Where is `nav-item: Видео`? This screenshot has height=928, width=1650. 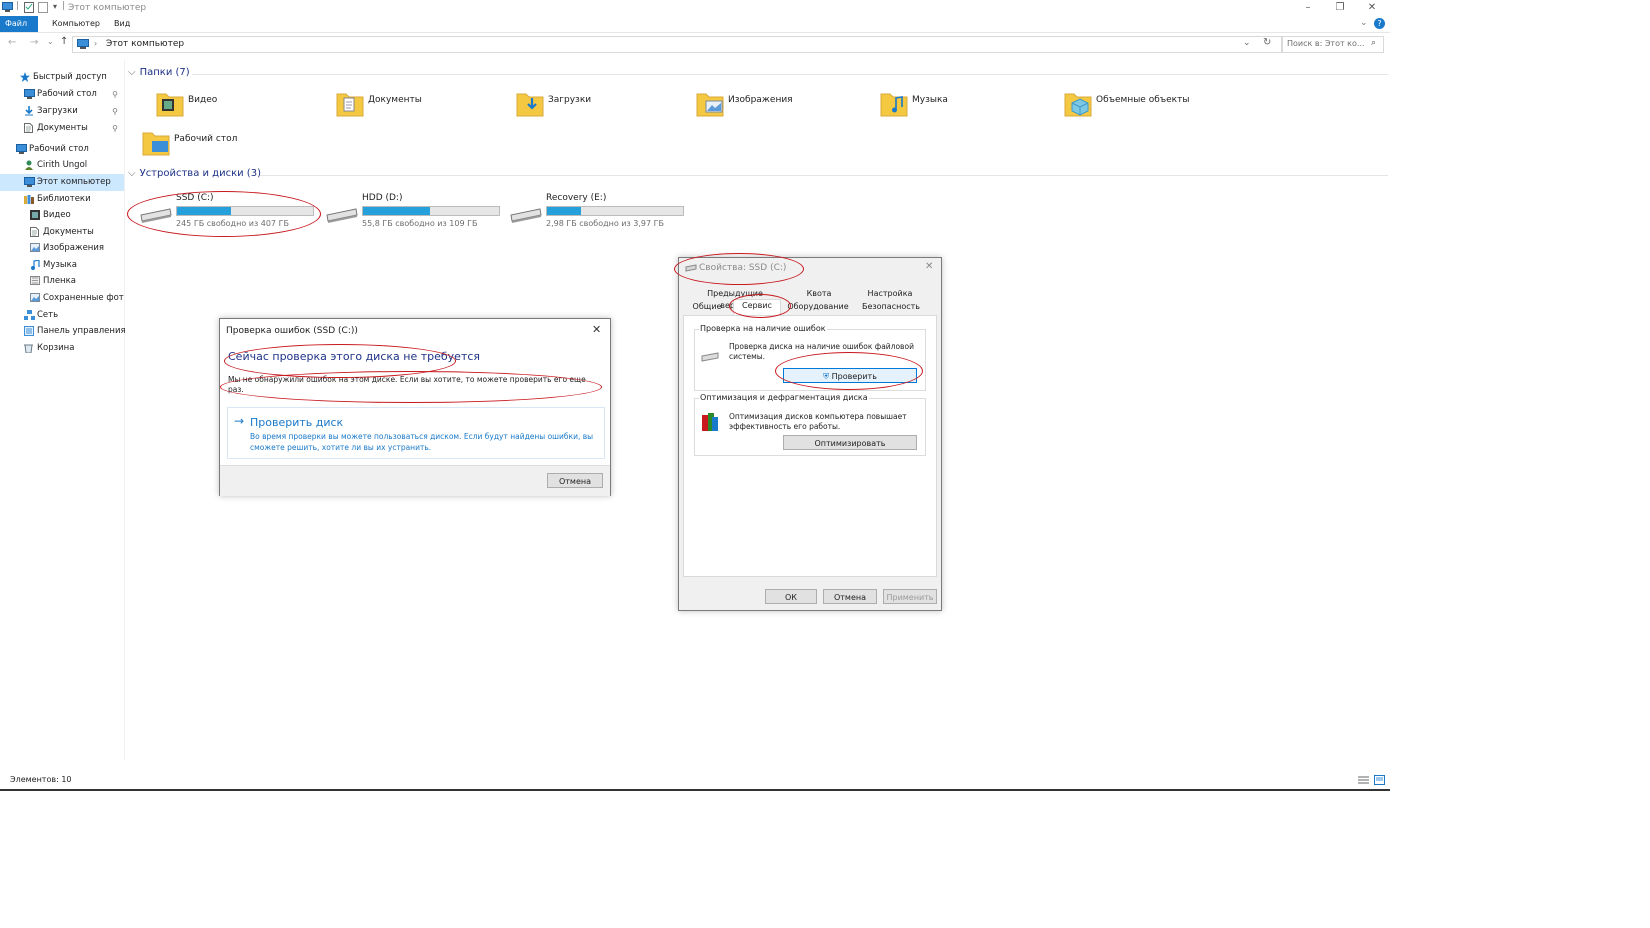
nav-item: Видео is located at coordinates (62, 215).